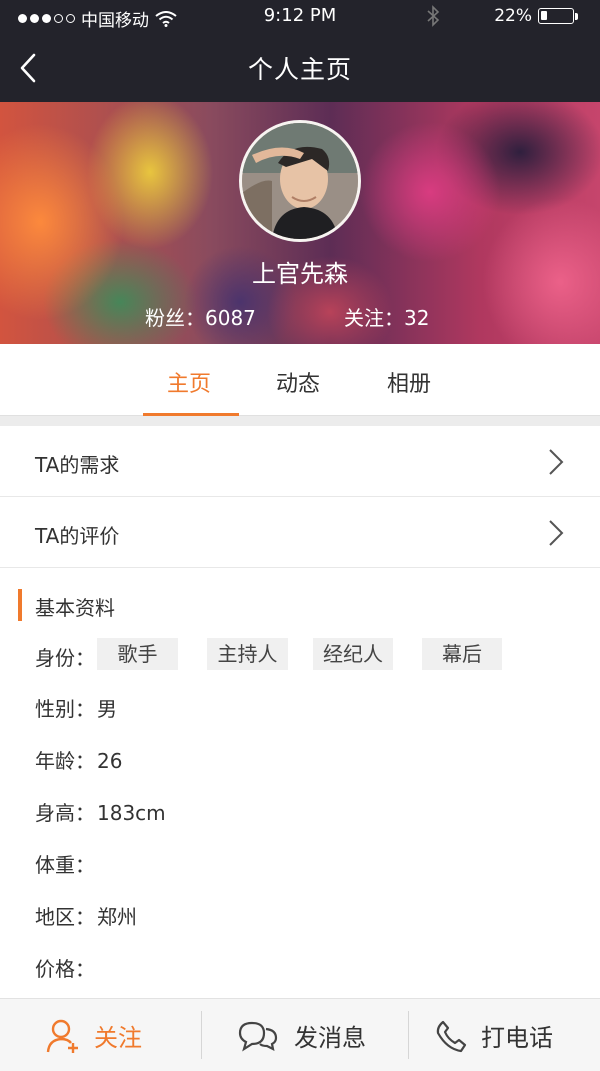  What do you see at coordinates (65, 917) in the screenshot?
I see `region-label: 地区：` at bounding box center [65, 917].